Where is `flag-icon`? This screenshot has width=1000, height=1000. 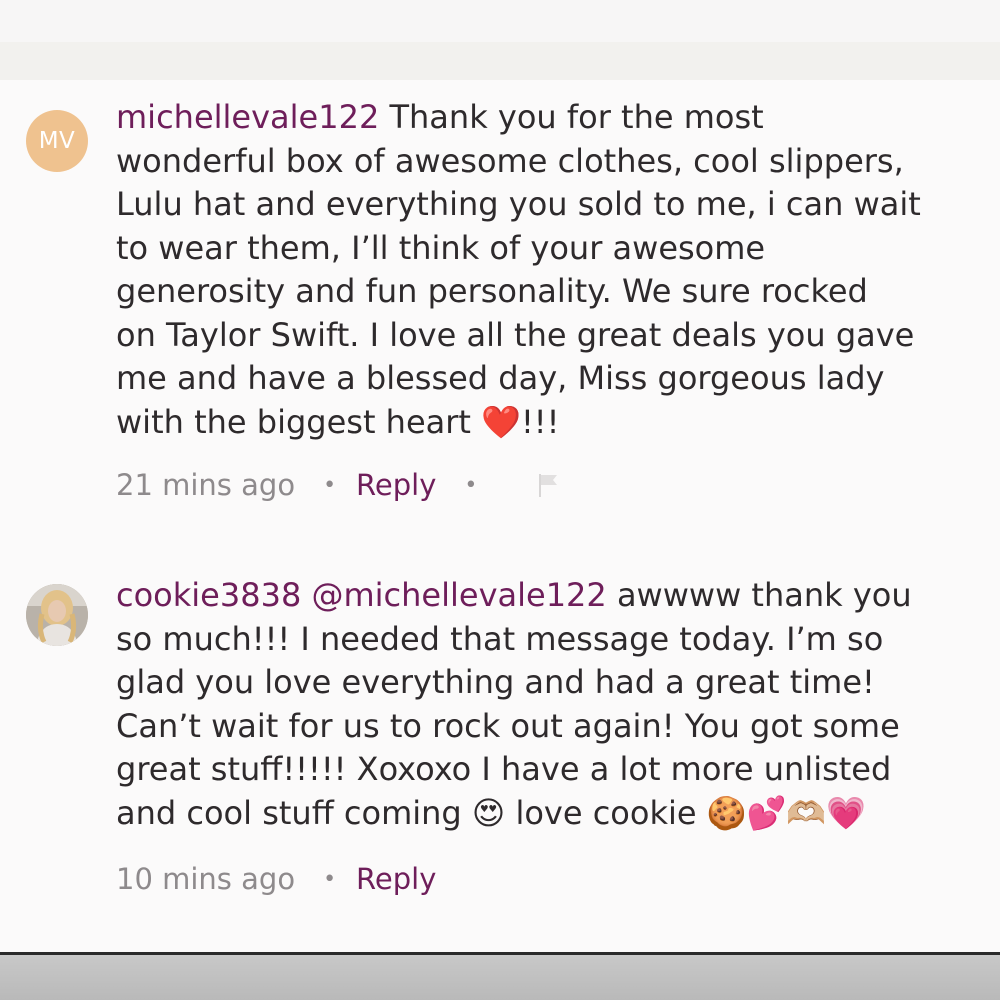 flag-icon is located at coordinates (549, 485).